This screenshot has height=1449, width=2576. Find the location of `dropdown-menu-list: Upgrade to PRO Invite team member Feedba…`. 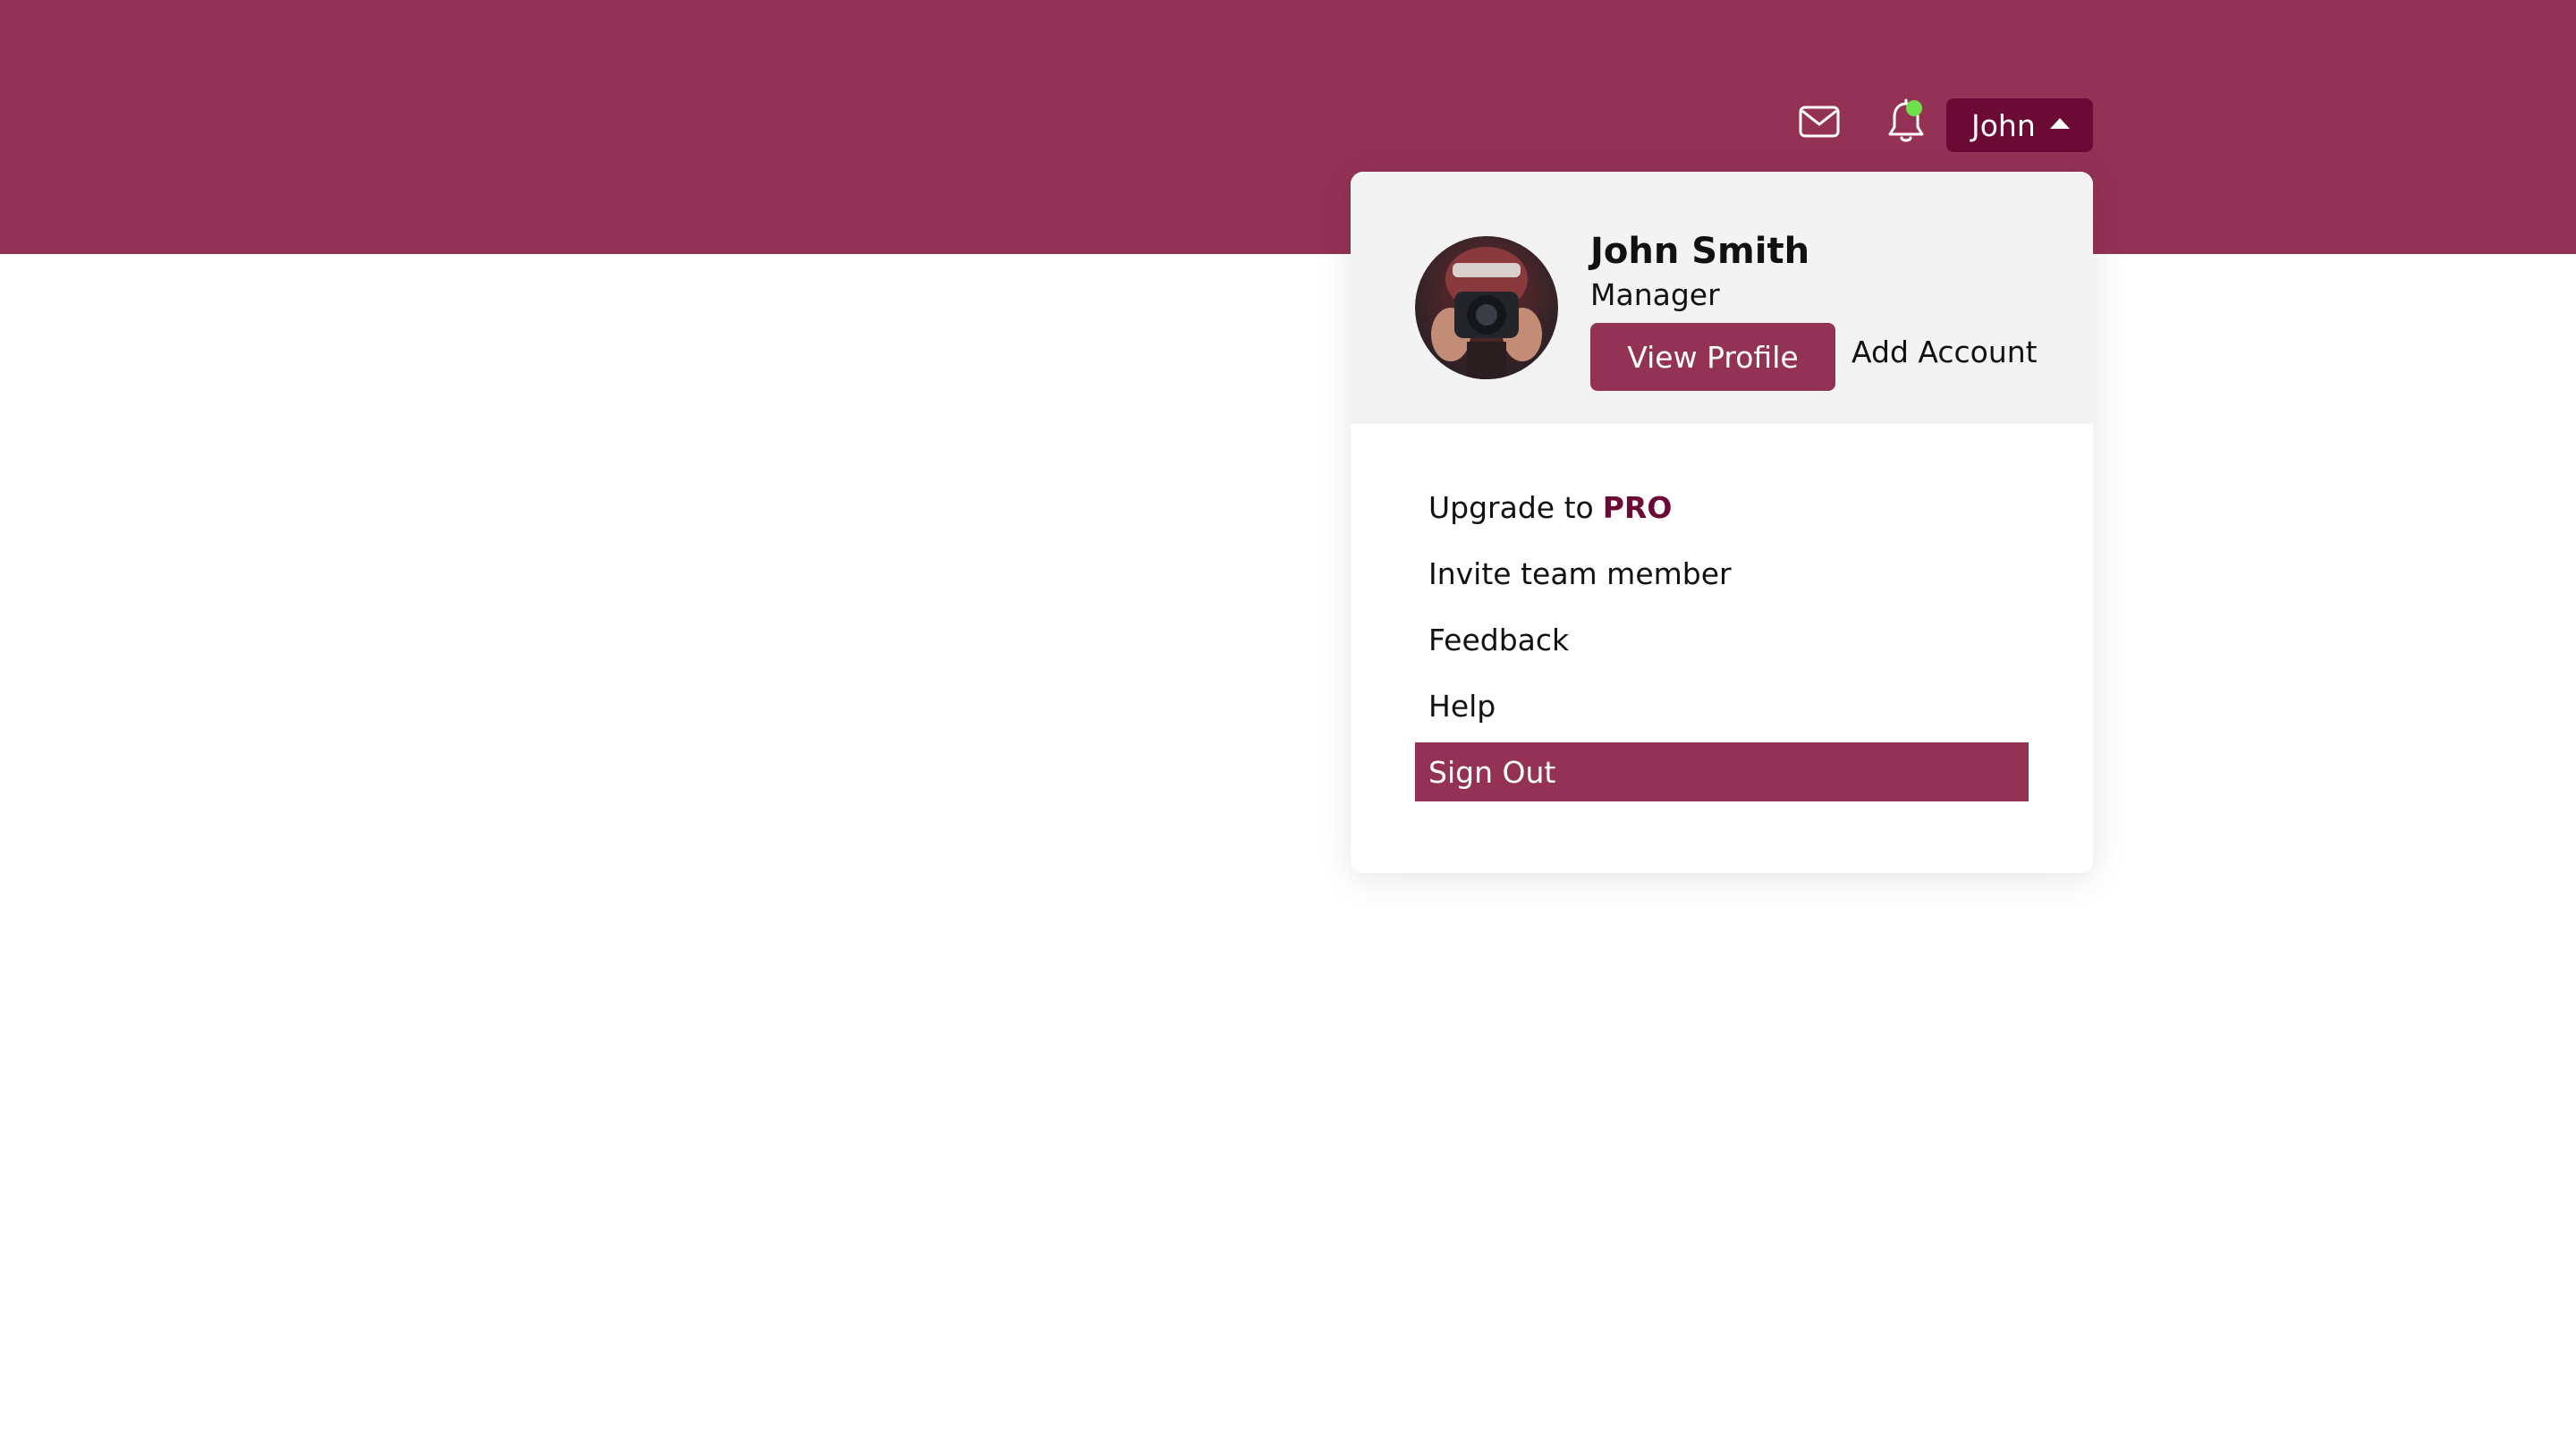

dropdown-menu-list: Upgrade to PRO Invite team member Feedba… is located at coordinates (1722, 643).